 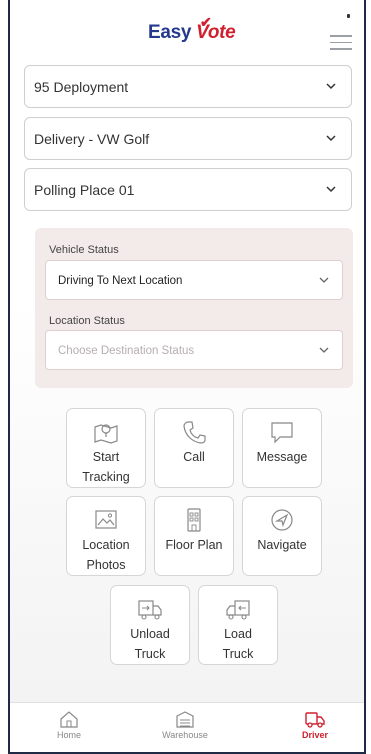 I want to click on easy-vote-logo: Easy Vote ✔, so click(x=192, y=29).